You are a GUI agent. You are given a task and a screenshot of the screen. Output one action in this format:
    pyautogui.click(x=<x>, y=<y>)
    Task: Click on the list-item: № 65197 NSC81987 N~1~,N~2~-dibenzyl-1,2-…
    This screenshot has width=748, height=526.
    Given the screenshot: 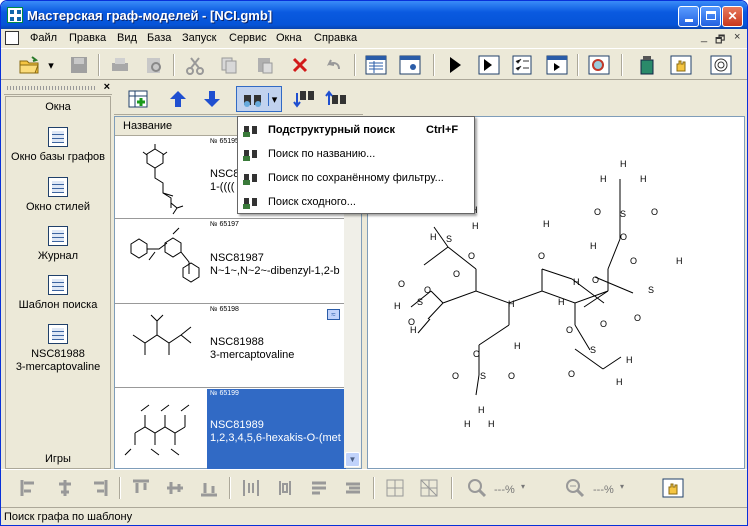 What is the action you would take?
    pyautogui.click(x=230, y=262)
    